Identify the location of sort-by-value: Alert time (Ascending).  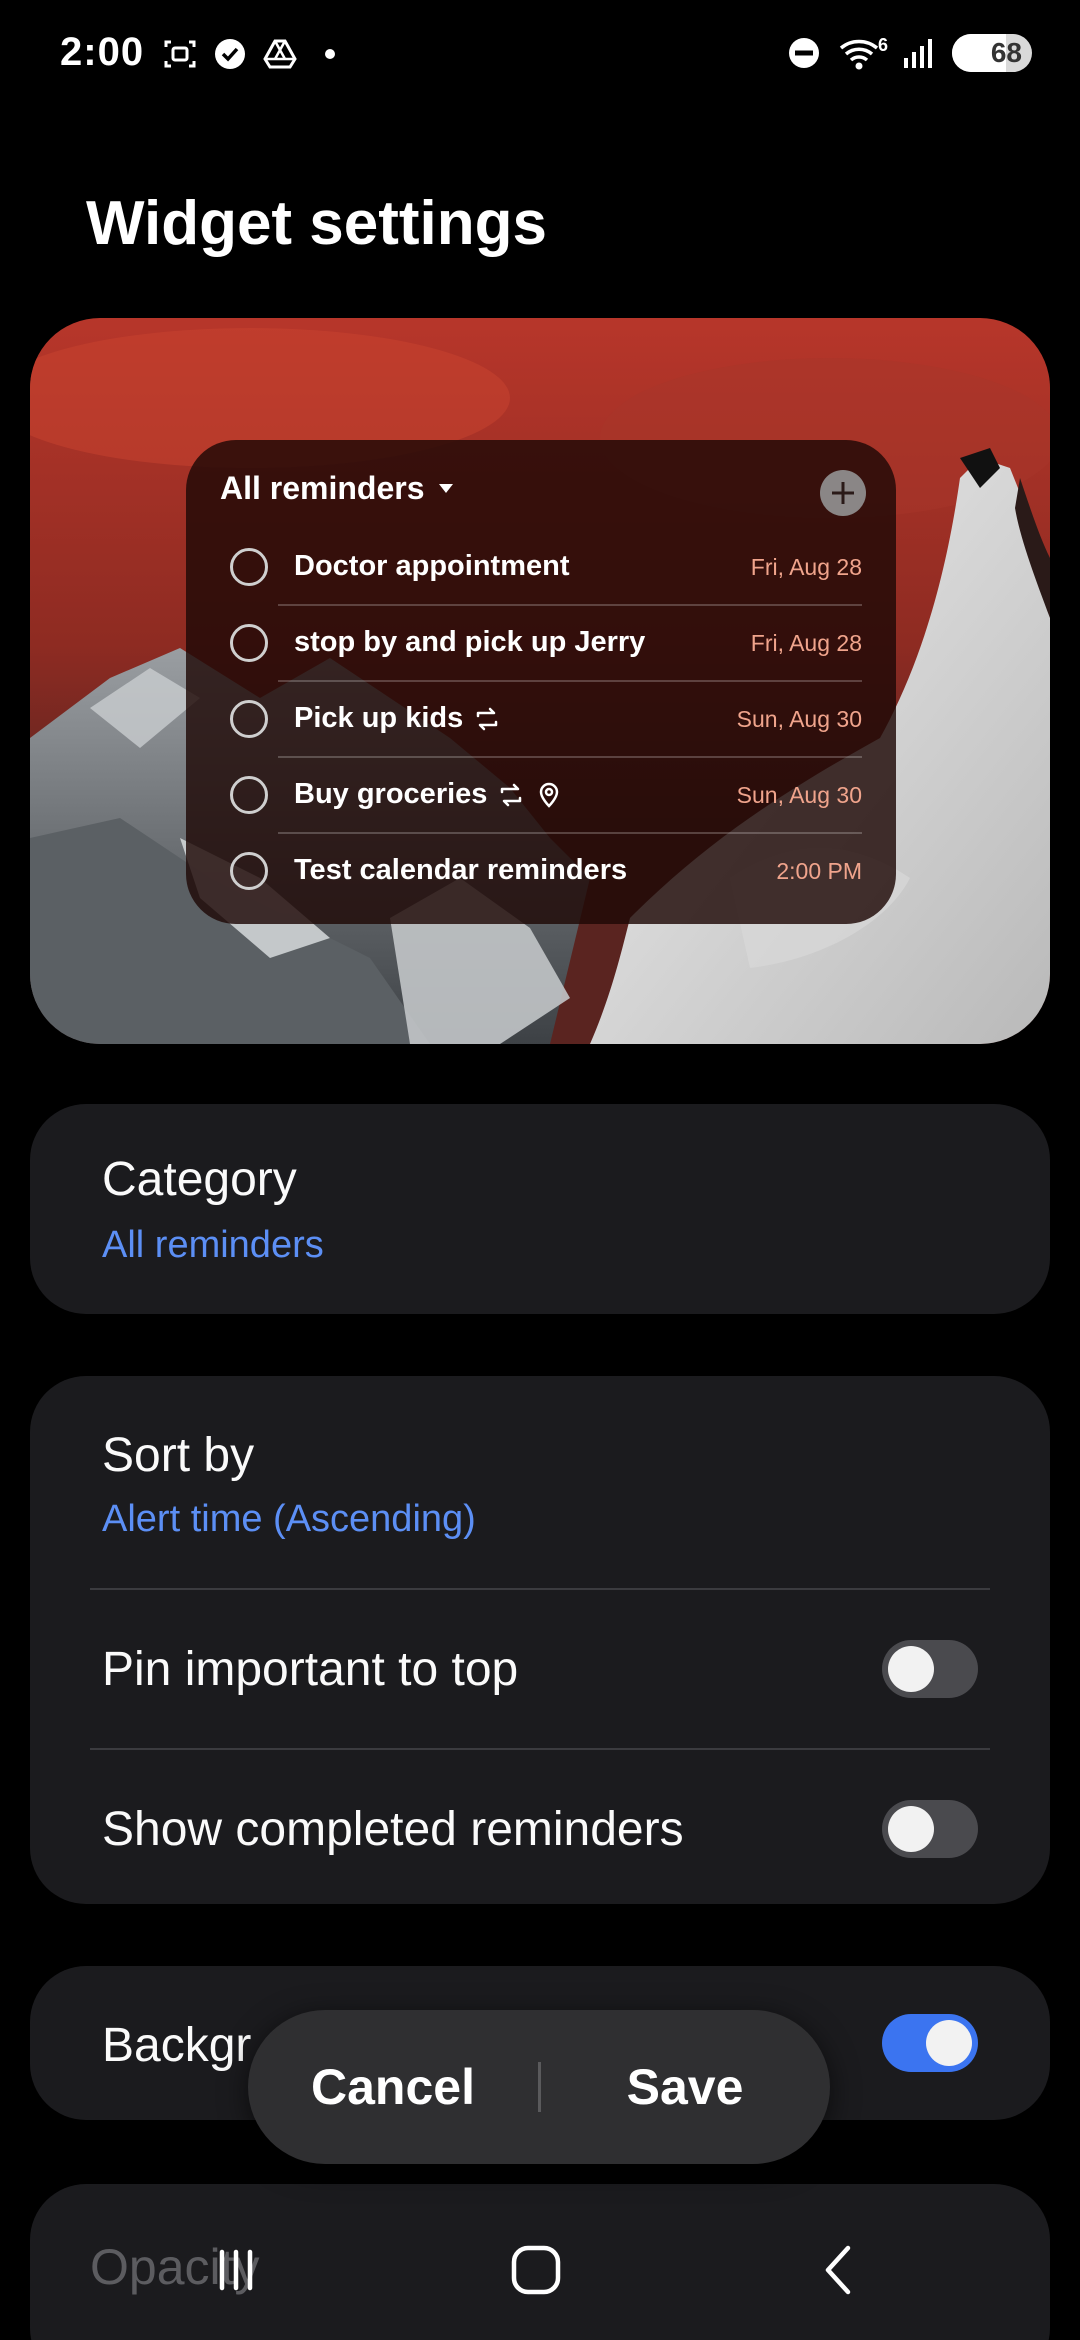
(289, 1519).